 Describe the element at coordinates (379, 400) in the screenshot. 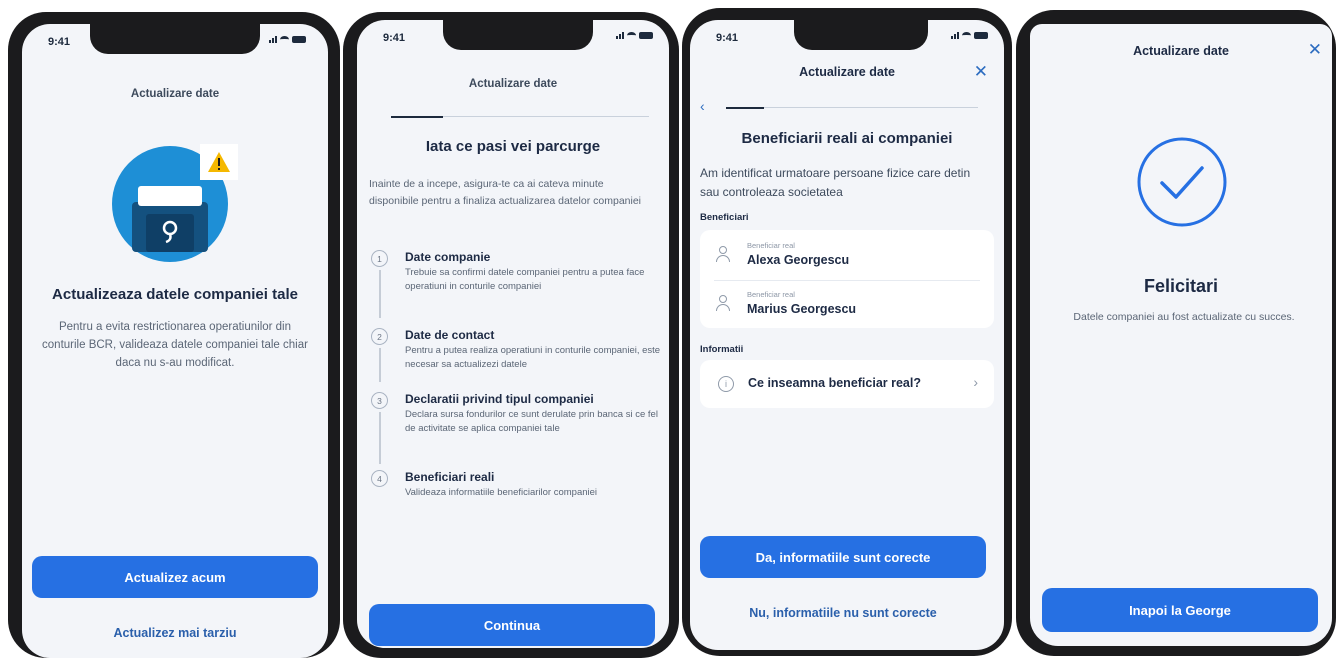

I see `step-number: 3` at that location.